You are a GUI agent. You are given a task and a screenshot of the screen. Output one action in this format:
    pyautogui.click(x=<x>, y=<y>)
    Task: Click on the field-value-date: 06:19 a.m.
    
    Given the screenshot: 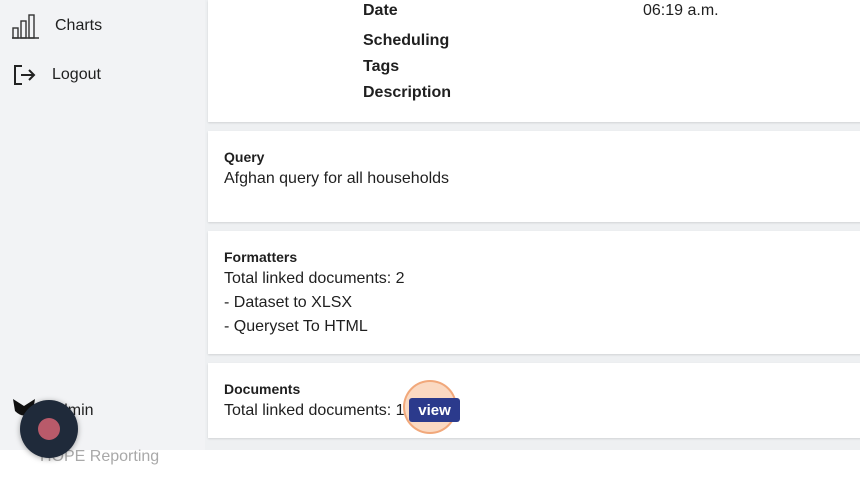 What is the action you would take?
    pyautogui.click(x=681, y=10)
    